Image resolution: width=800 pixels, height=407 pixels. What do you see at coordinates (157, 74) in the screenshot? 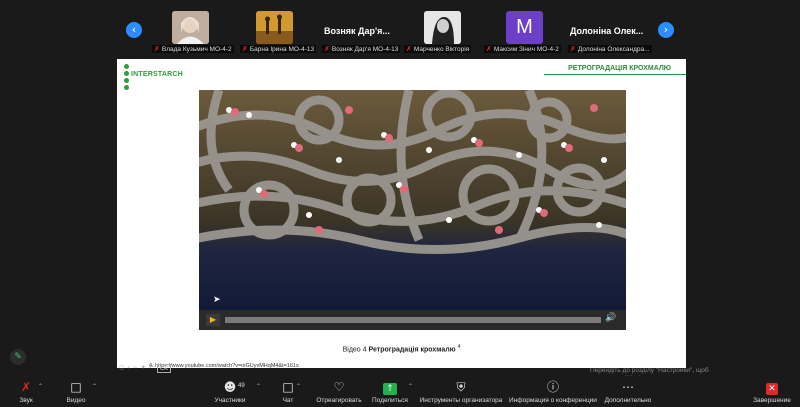
I see `interstarch-logo: INTERSTARCH` at bounding box center [157, 74].